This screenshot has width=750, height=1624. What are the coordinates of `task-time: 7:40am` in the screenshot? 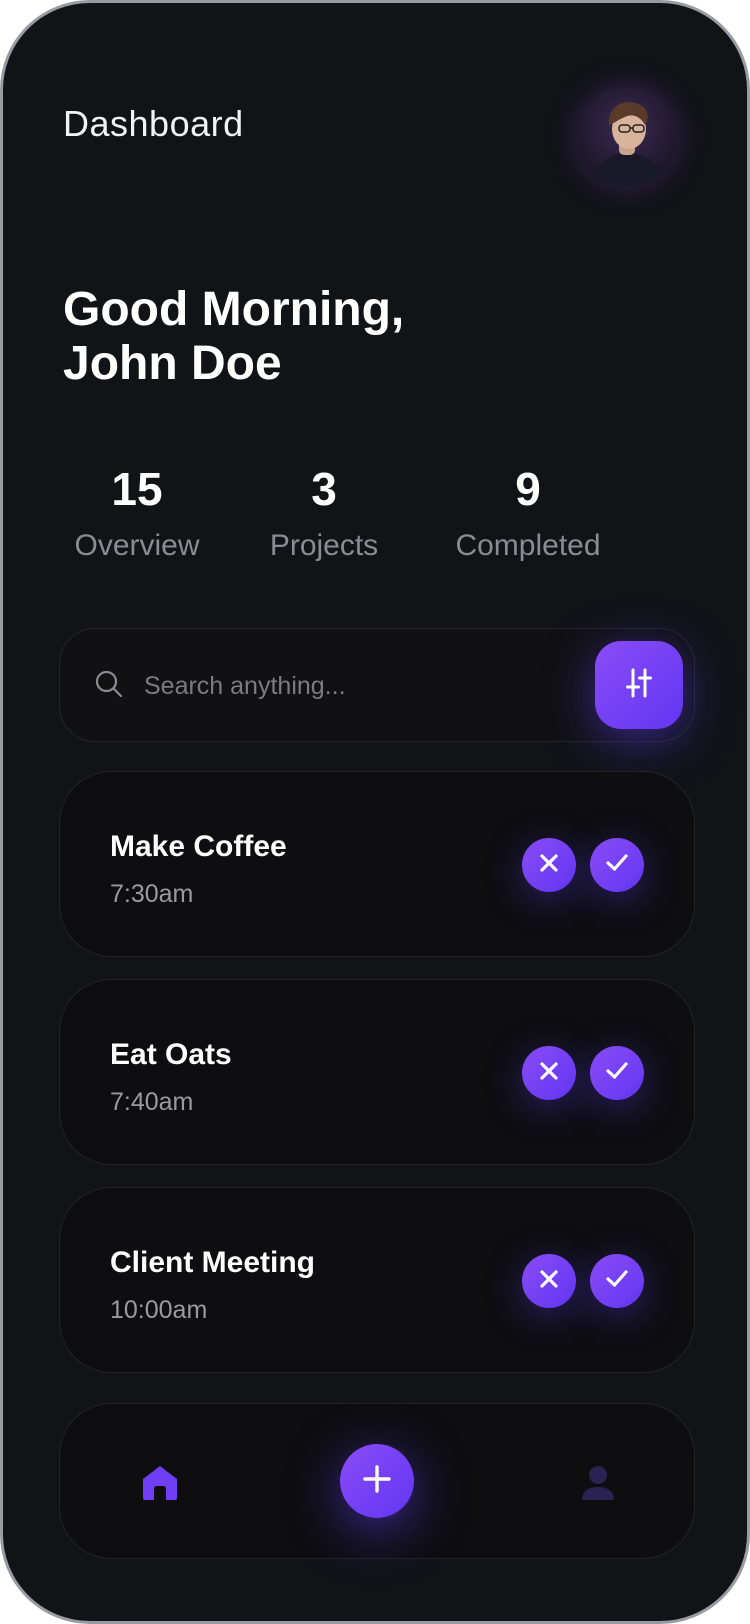 It's located at (152, 1102).